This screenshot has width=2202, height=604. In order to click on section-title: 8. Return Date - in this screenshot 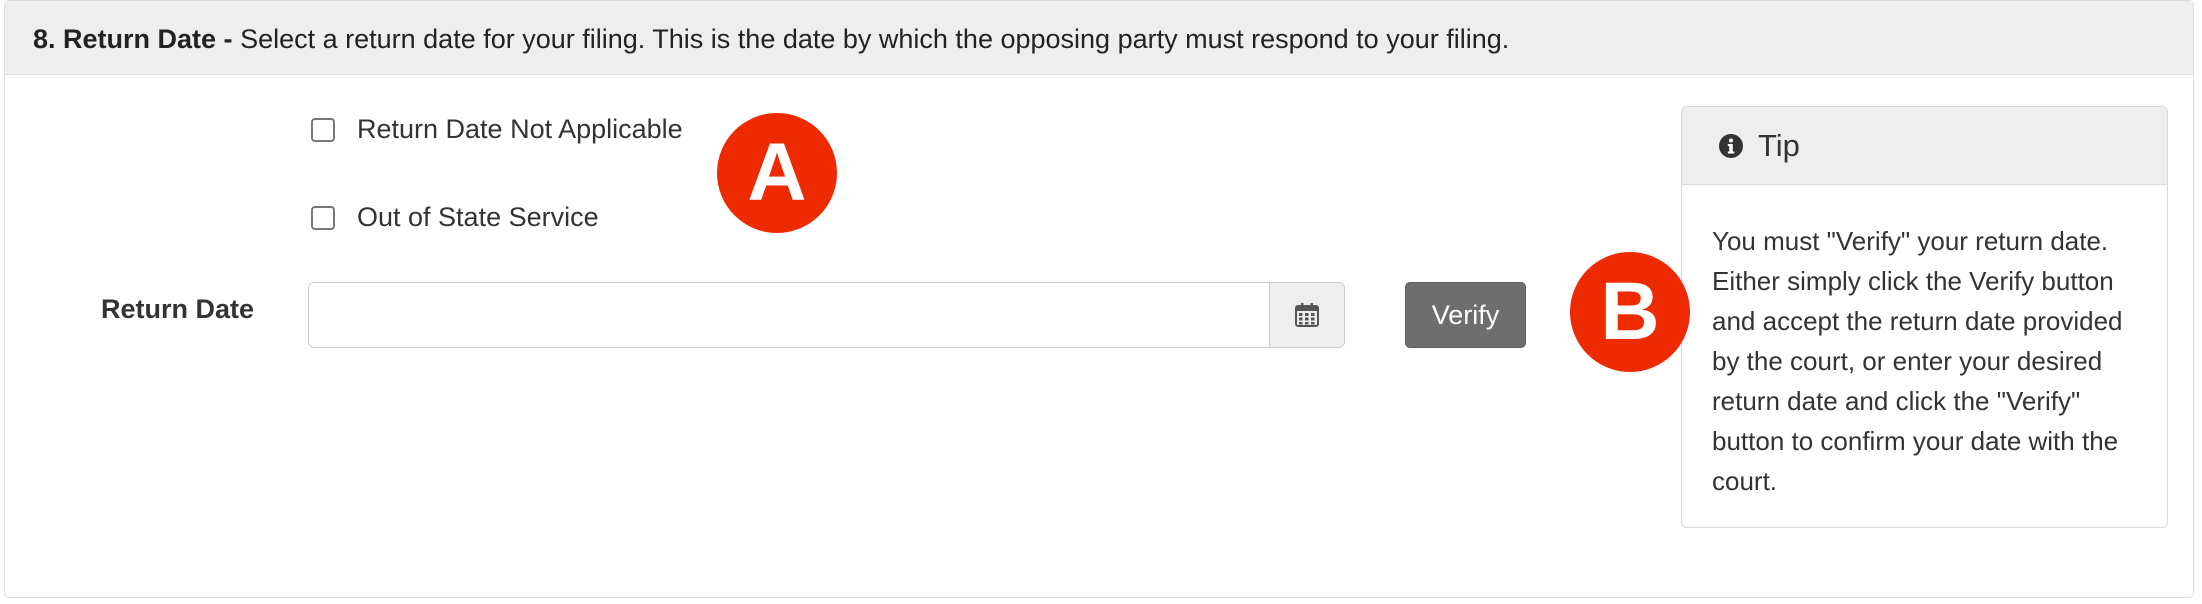, I will do `click(133, 39)`.